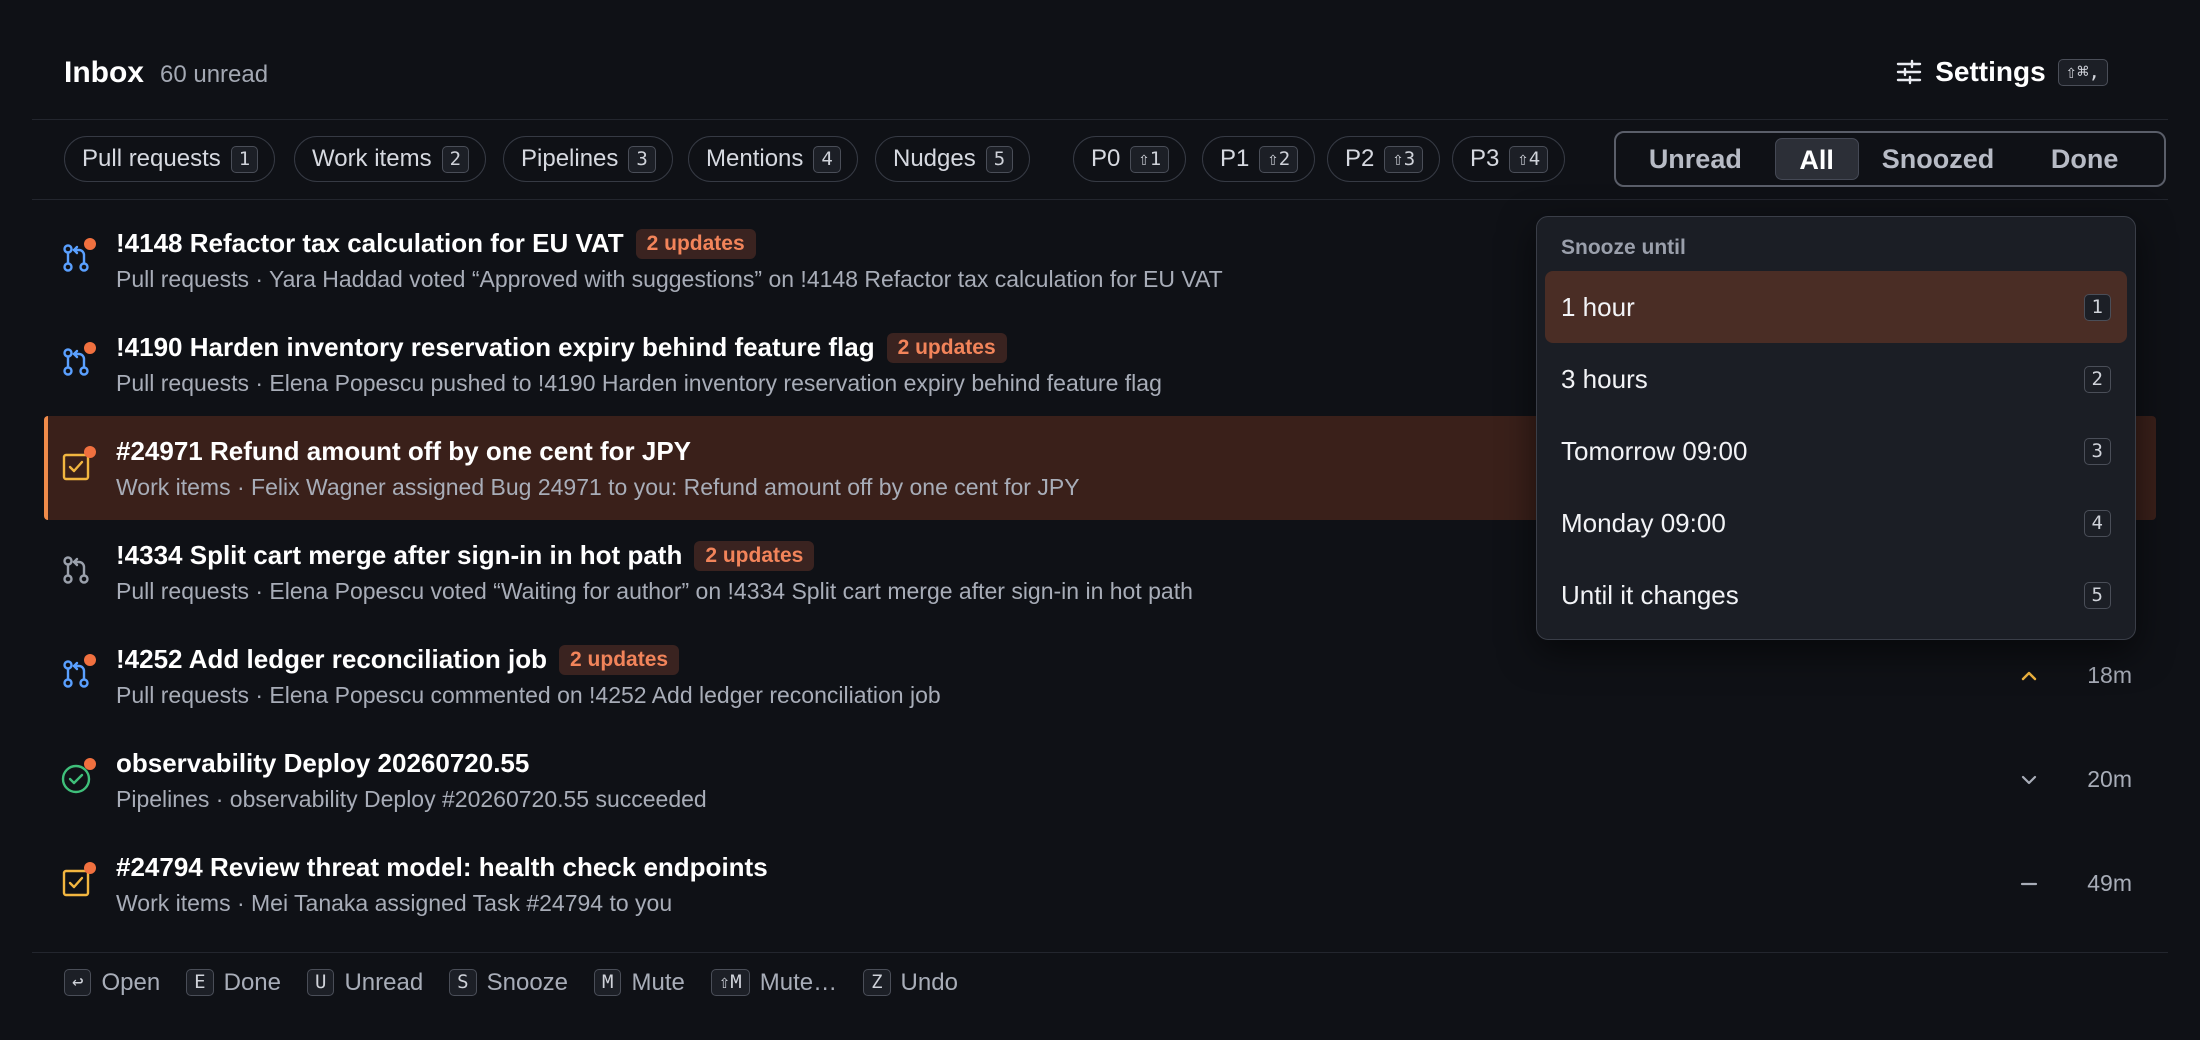 The image size is (2200, 1040). I want to click on snooze-option-key: 2, so click(2097, 379).